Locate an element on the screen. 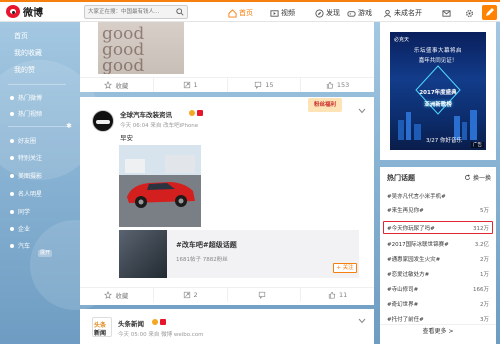 The image size is (500, 344). fire-icon is located at coordinates (12, 97).